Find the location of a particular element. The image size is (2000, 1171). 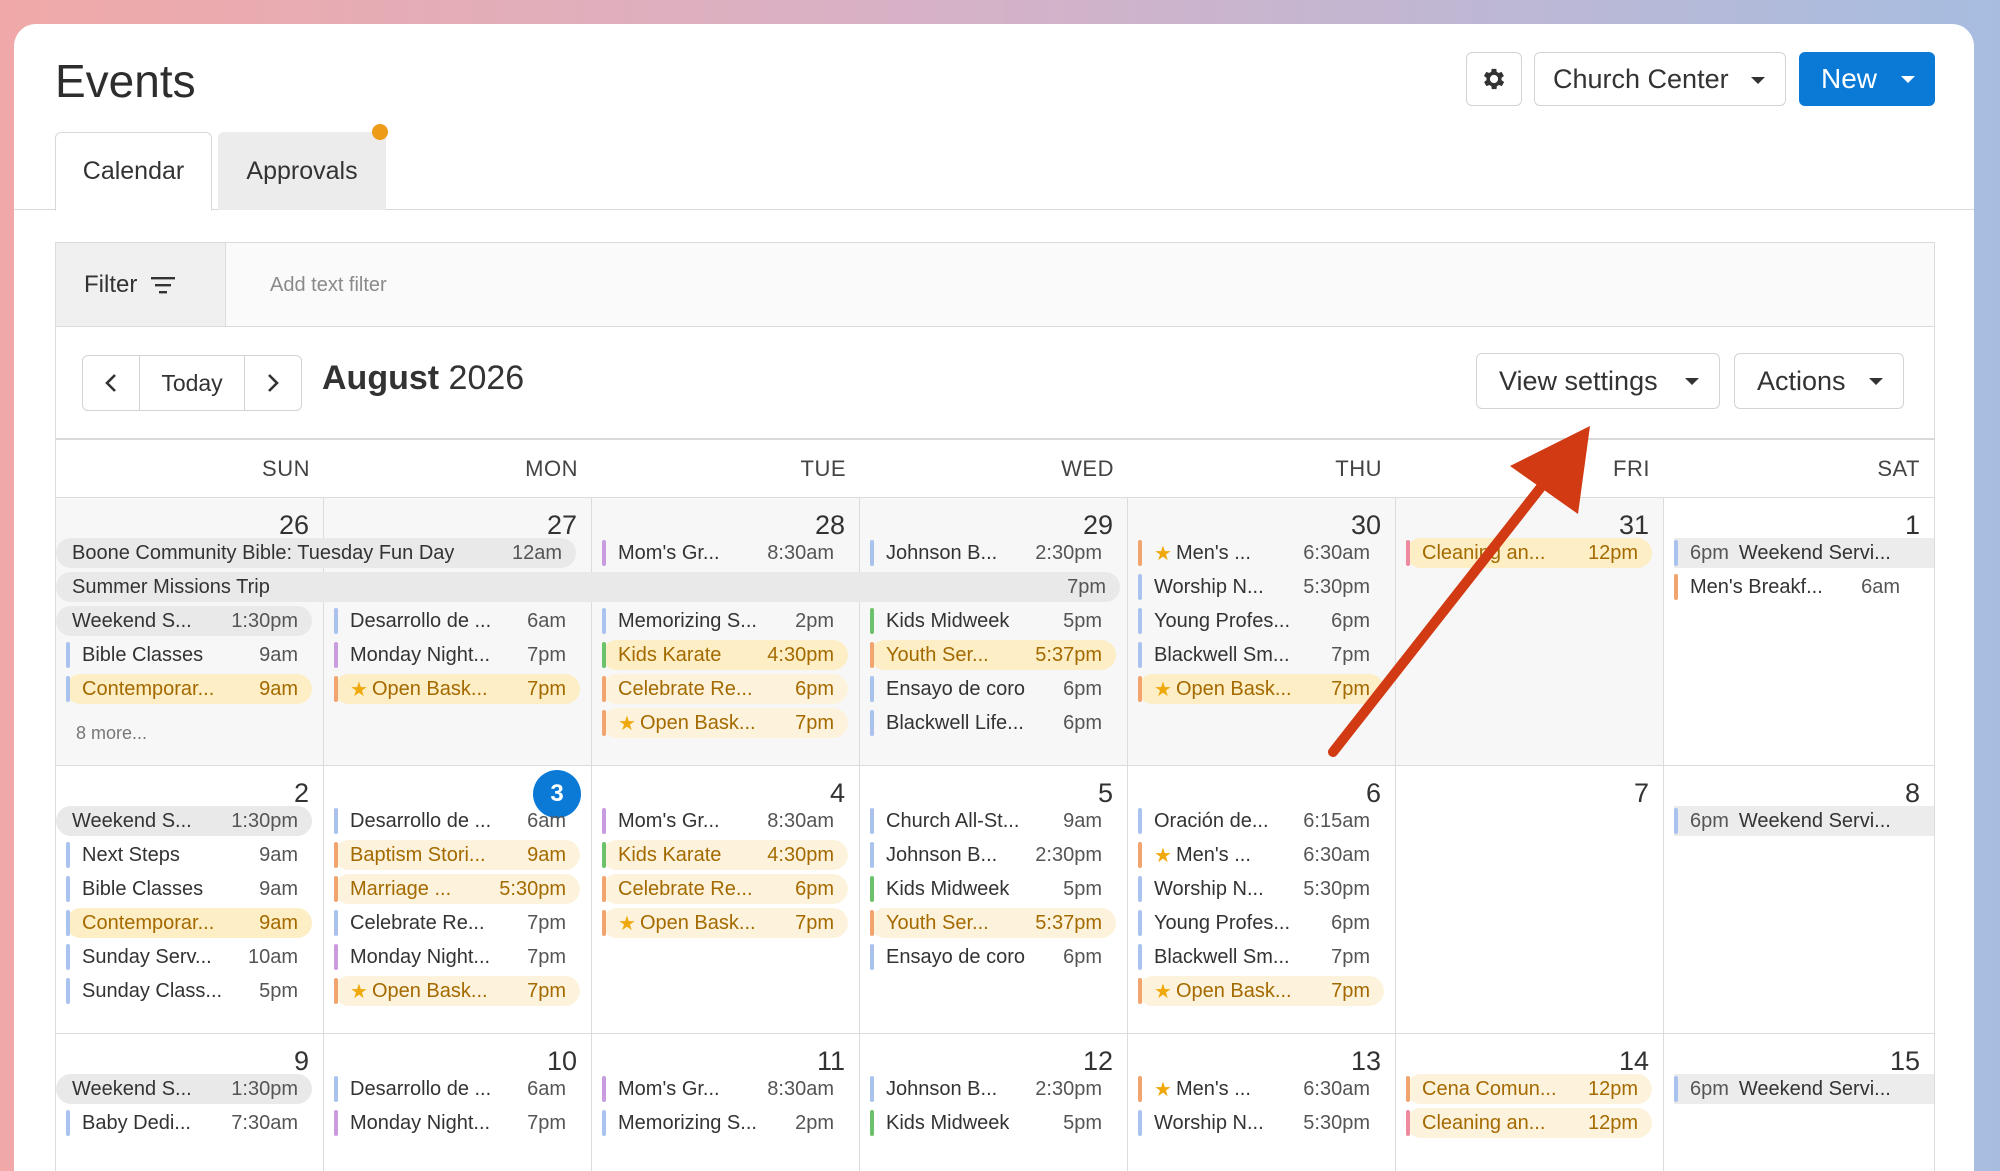

text-filter-input is located at coordinates (1084, 285).